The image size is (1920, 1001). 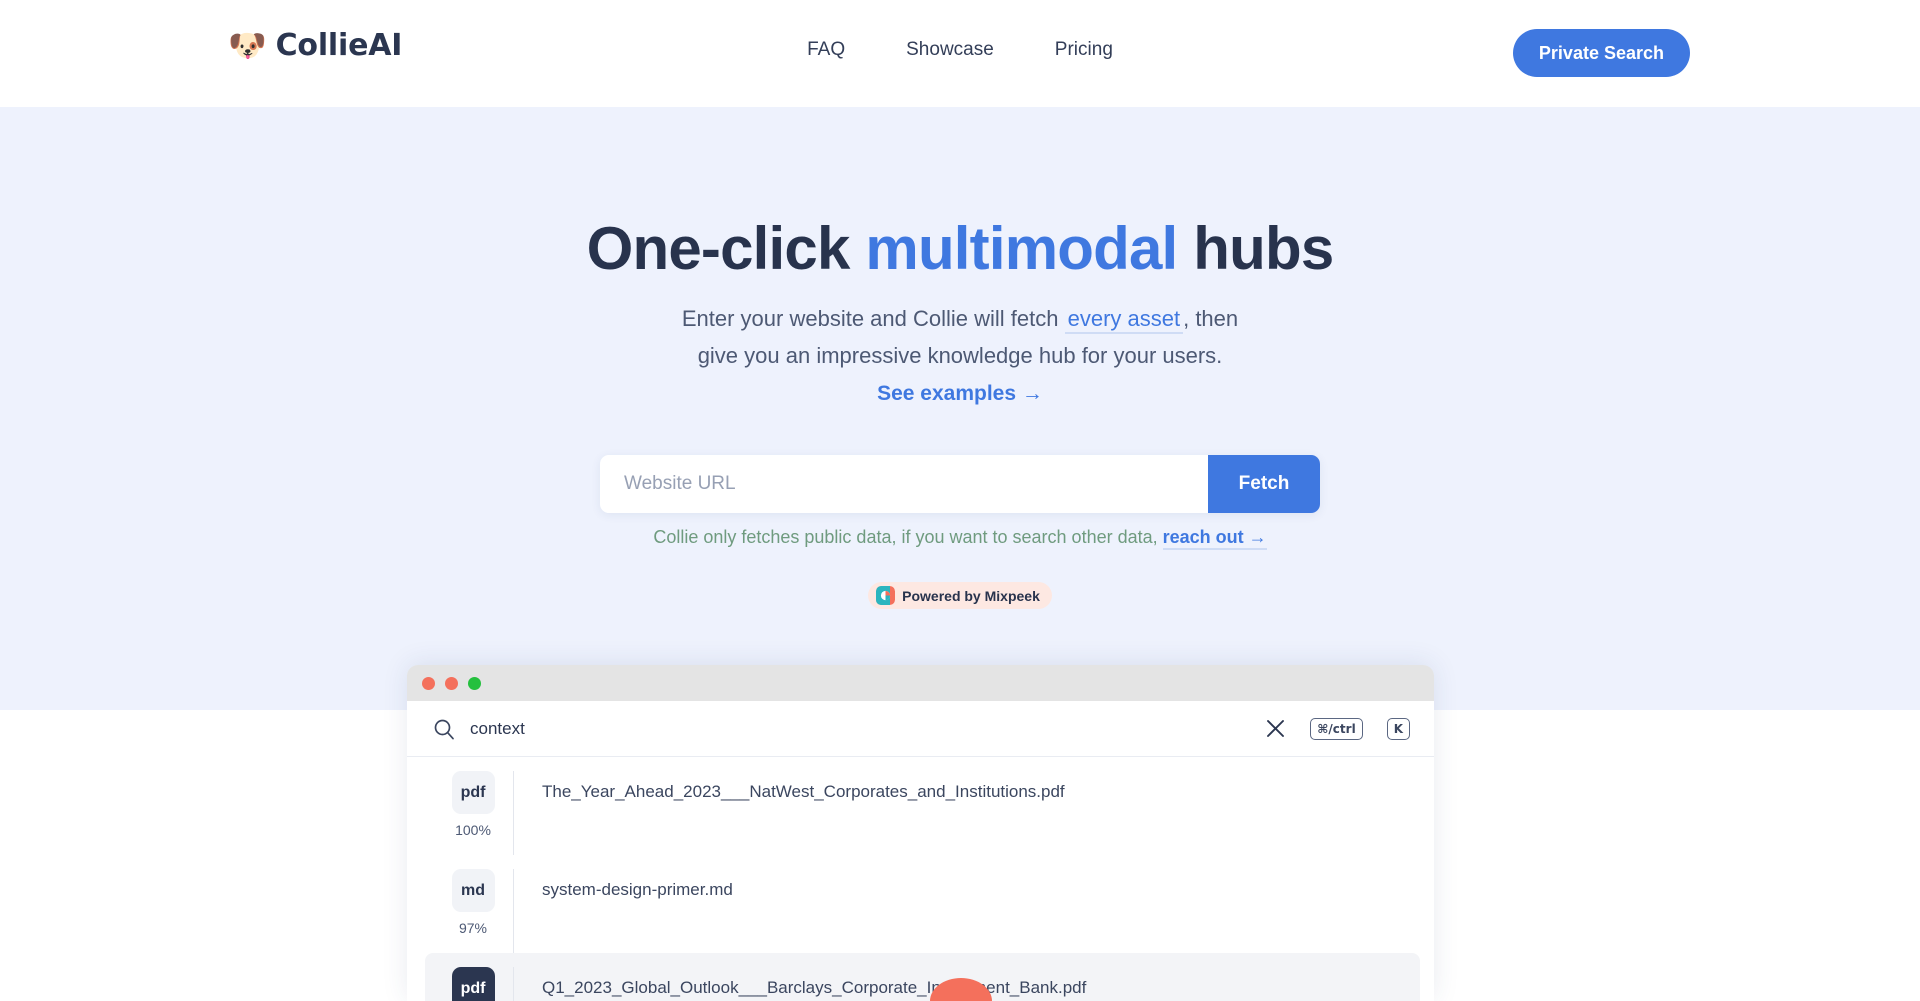 I want to click on window-minimize-dot, so click(x=451, y=683).